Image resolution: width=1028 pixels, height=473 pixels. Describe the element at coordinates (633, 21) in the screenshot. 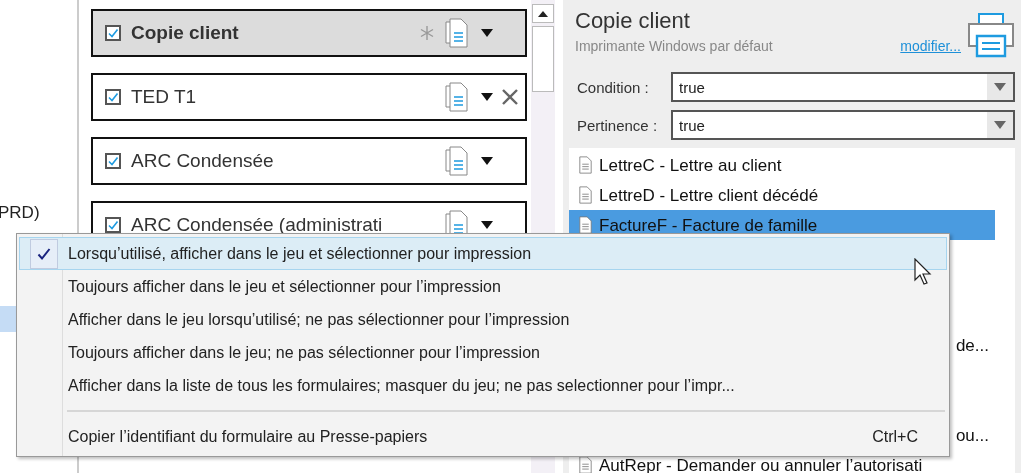

I see `panel-title: Copie client` at that location.